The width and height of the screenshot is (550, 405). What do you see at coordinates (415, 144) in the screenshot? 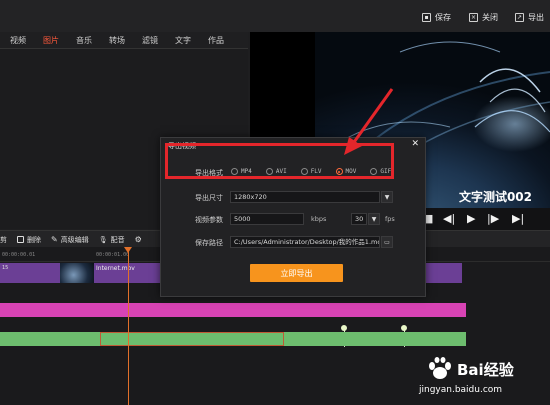
I see `dialog-close-icon: ✕` at bounding box center [415, 144].